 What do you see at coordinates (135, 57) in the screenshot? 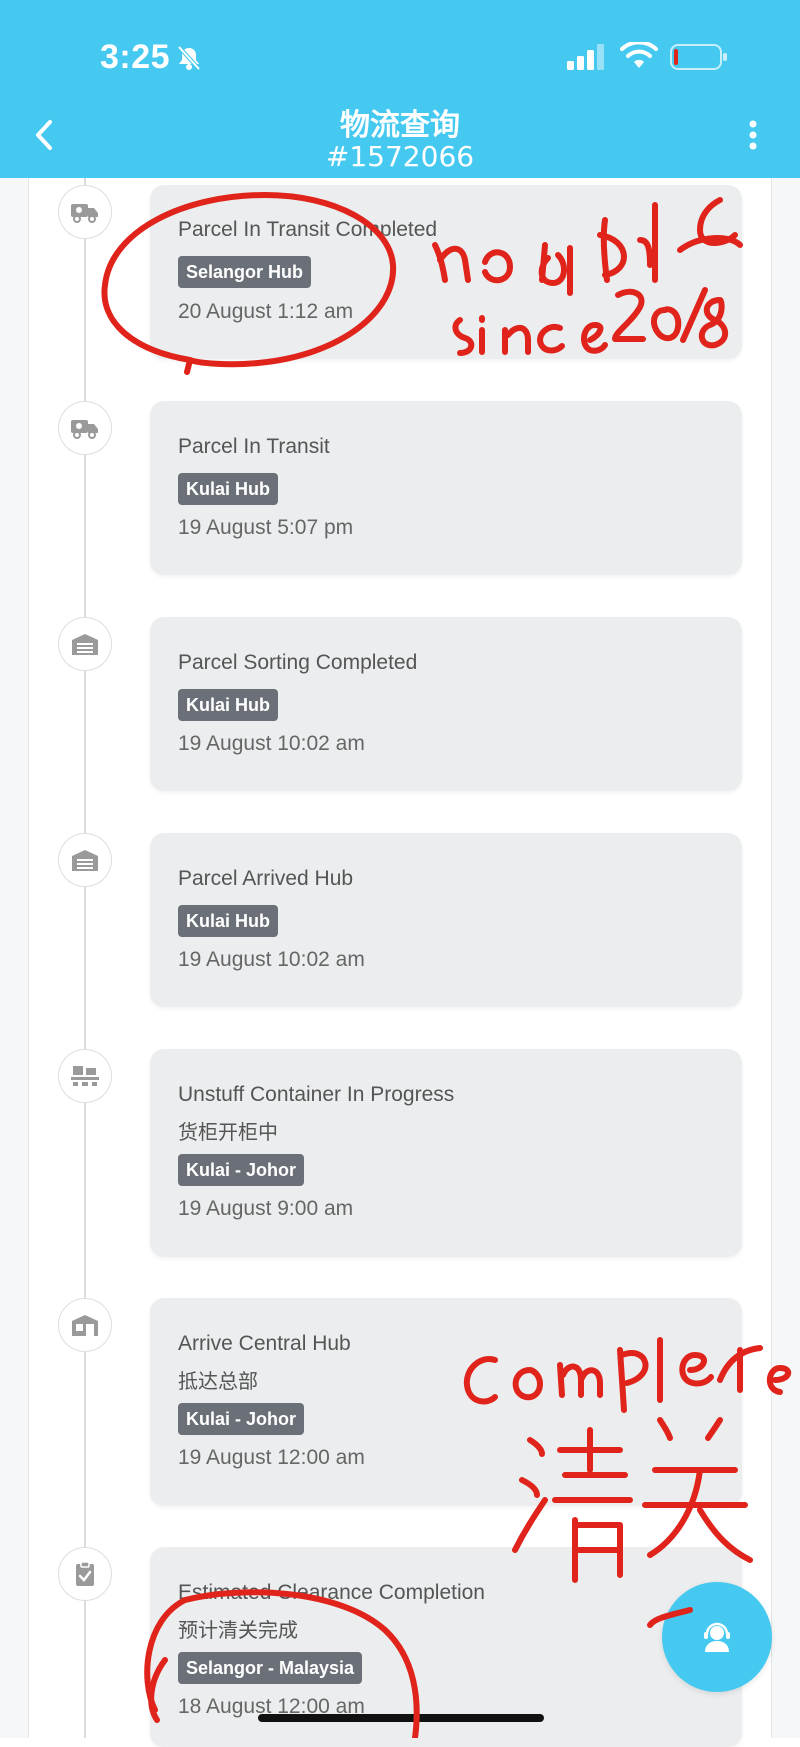
I see `status-time: 3:25` at bounding box center [135, 57].